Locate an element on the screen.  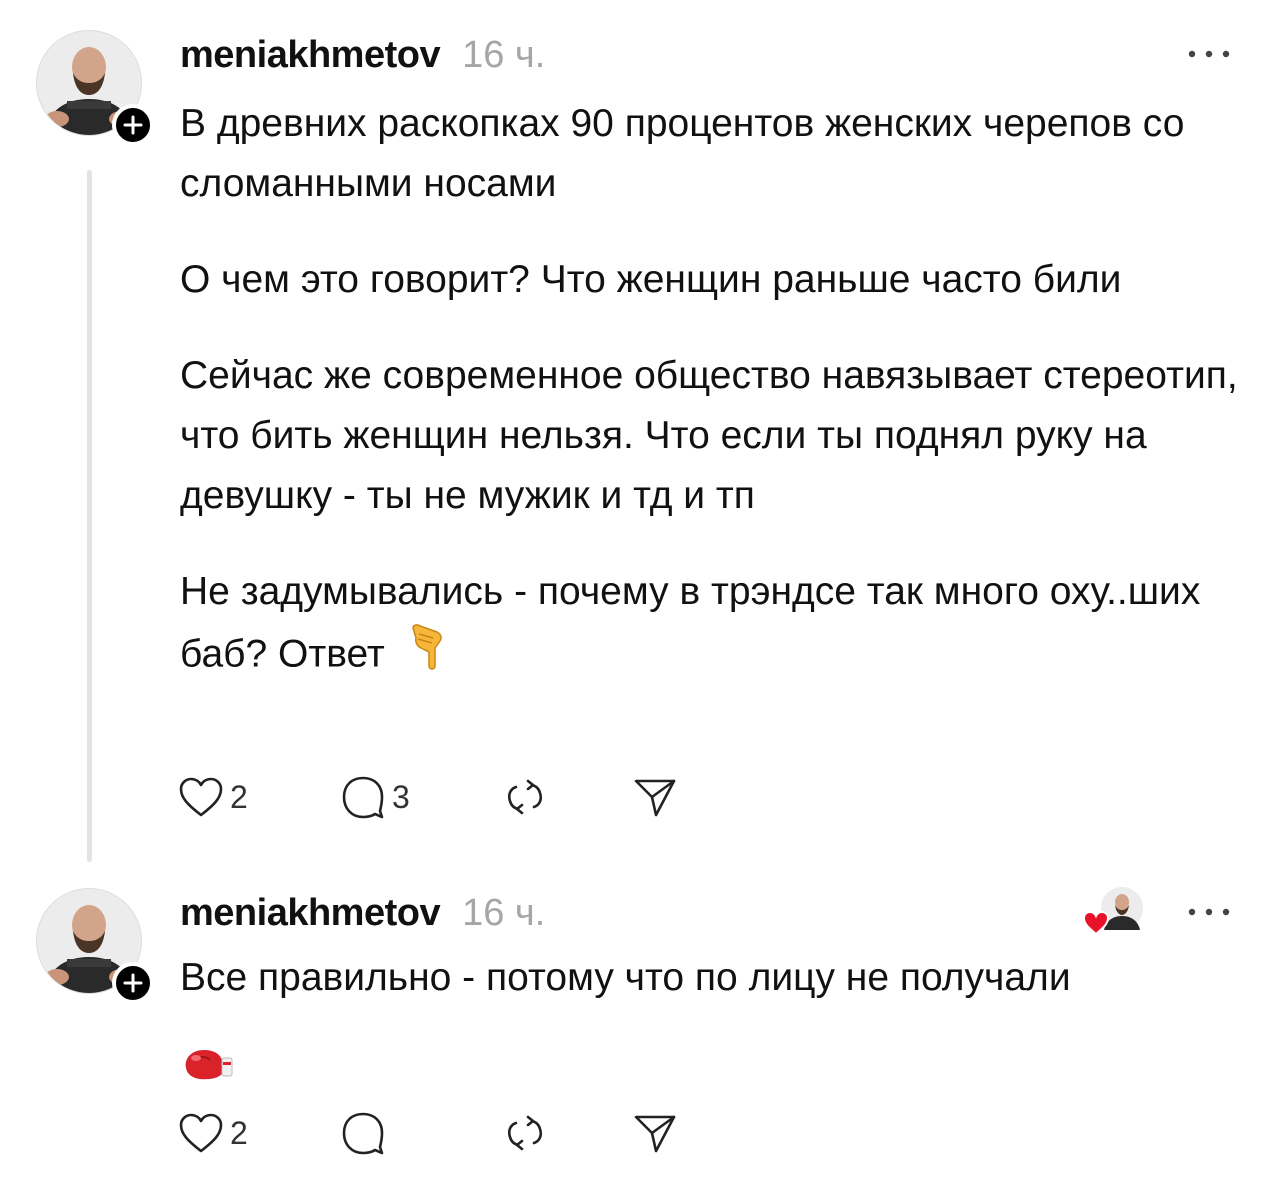
reply-count: 3 is located at coordinates (401, 796).